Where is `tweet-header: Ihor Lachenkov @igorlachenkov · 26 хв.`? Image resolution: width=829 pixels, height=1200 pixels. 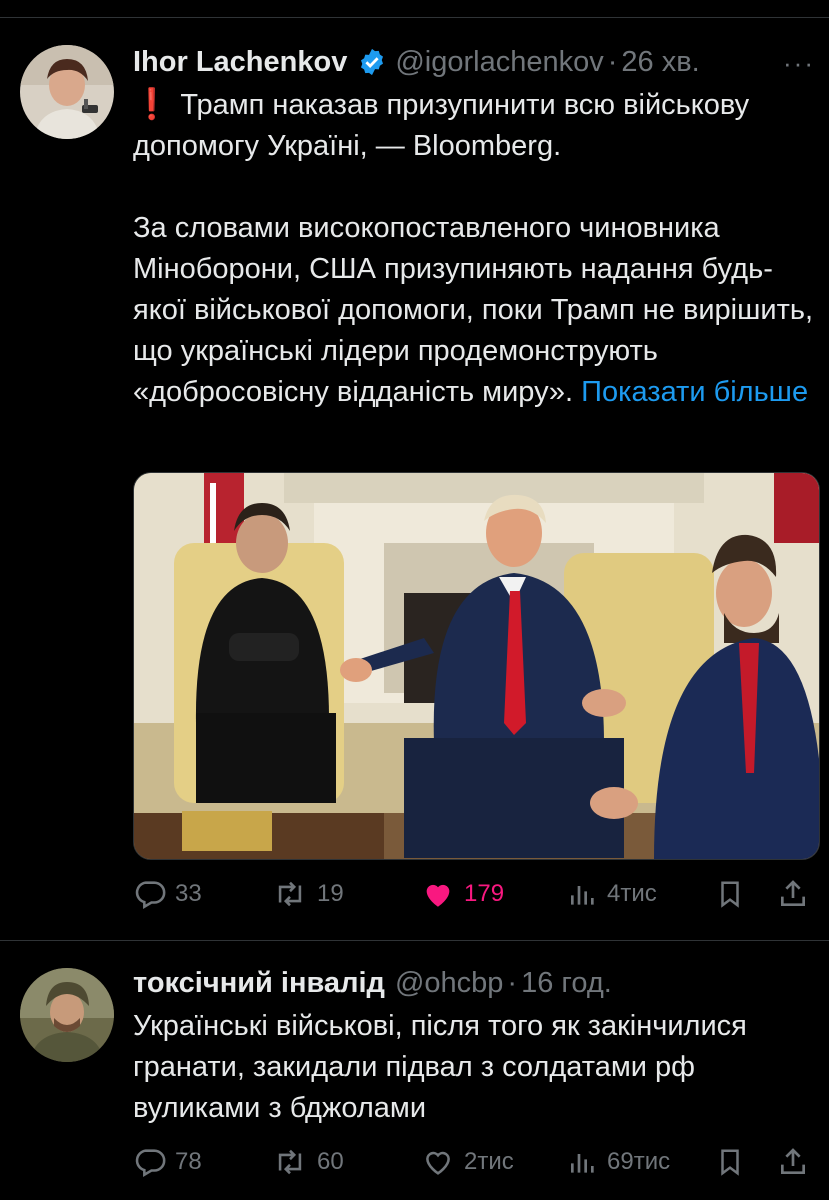
tweet-header: Ihor Lachenkov @igorlachenkov · 26 хв. is located at coordinates (416, 62).